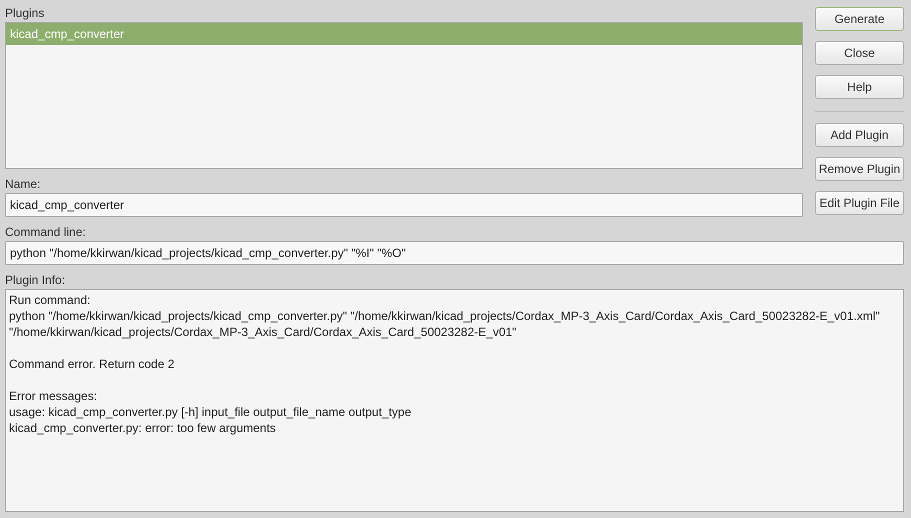  What do you see at coordinates (210, 412) in the screenshot?
I see `info-text-line: usage: kicad_cmp_converter.py [-h] input_file output_file_name output_type` at bounding box center [210, 412].